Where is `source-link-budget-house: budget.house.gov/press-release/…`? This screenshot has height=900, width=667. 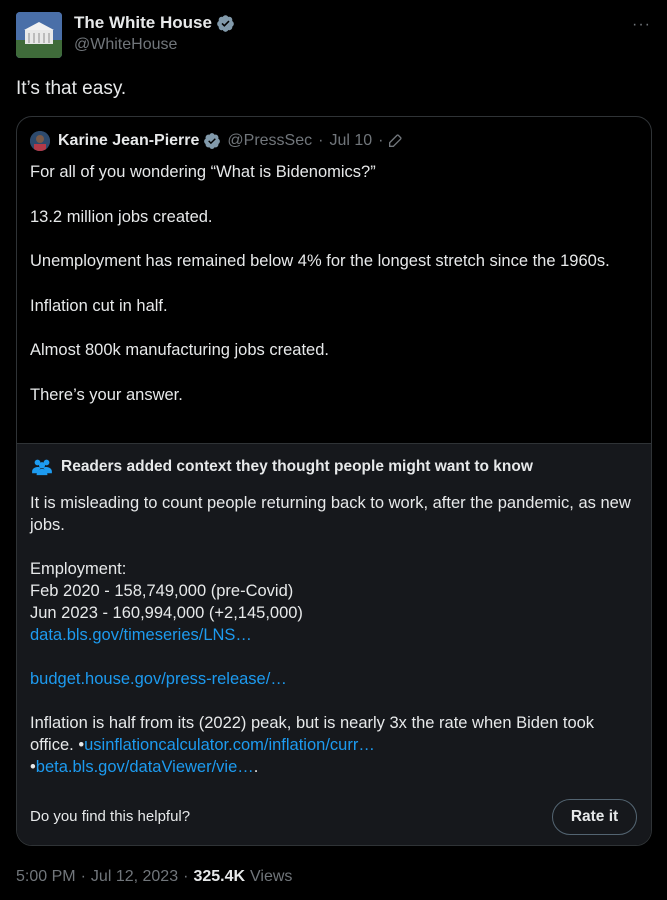
source-link-budget-house: budget.house.gov/press-release/… is located at coordinates (158, 679).